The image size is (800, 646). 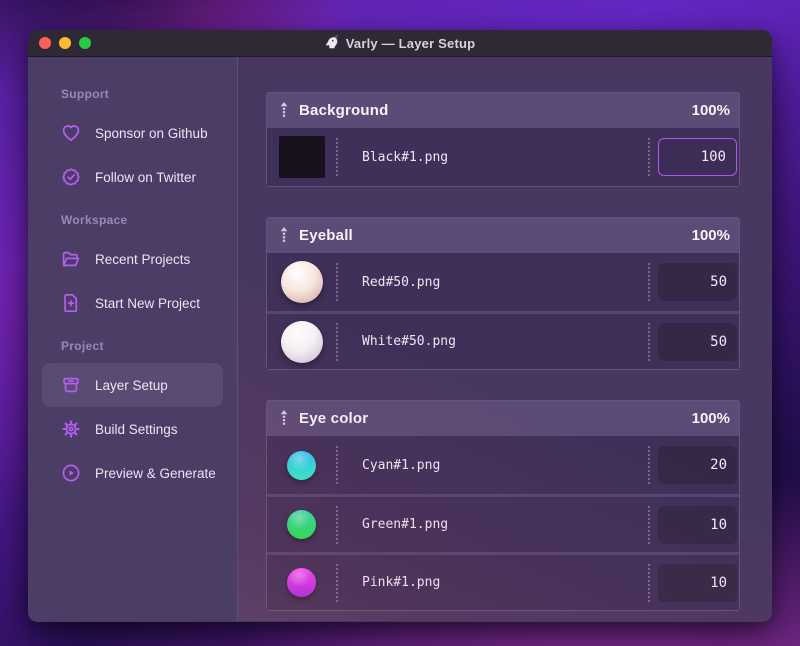 What do you see at coordinates (405, 524) in the screenshot?
I see `layer-filename: Green#1.png` at bounding box center [405, 524].